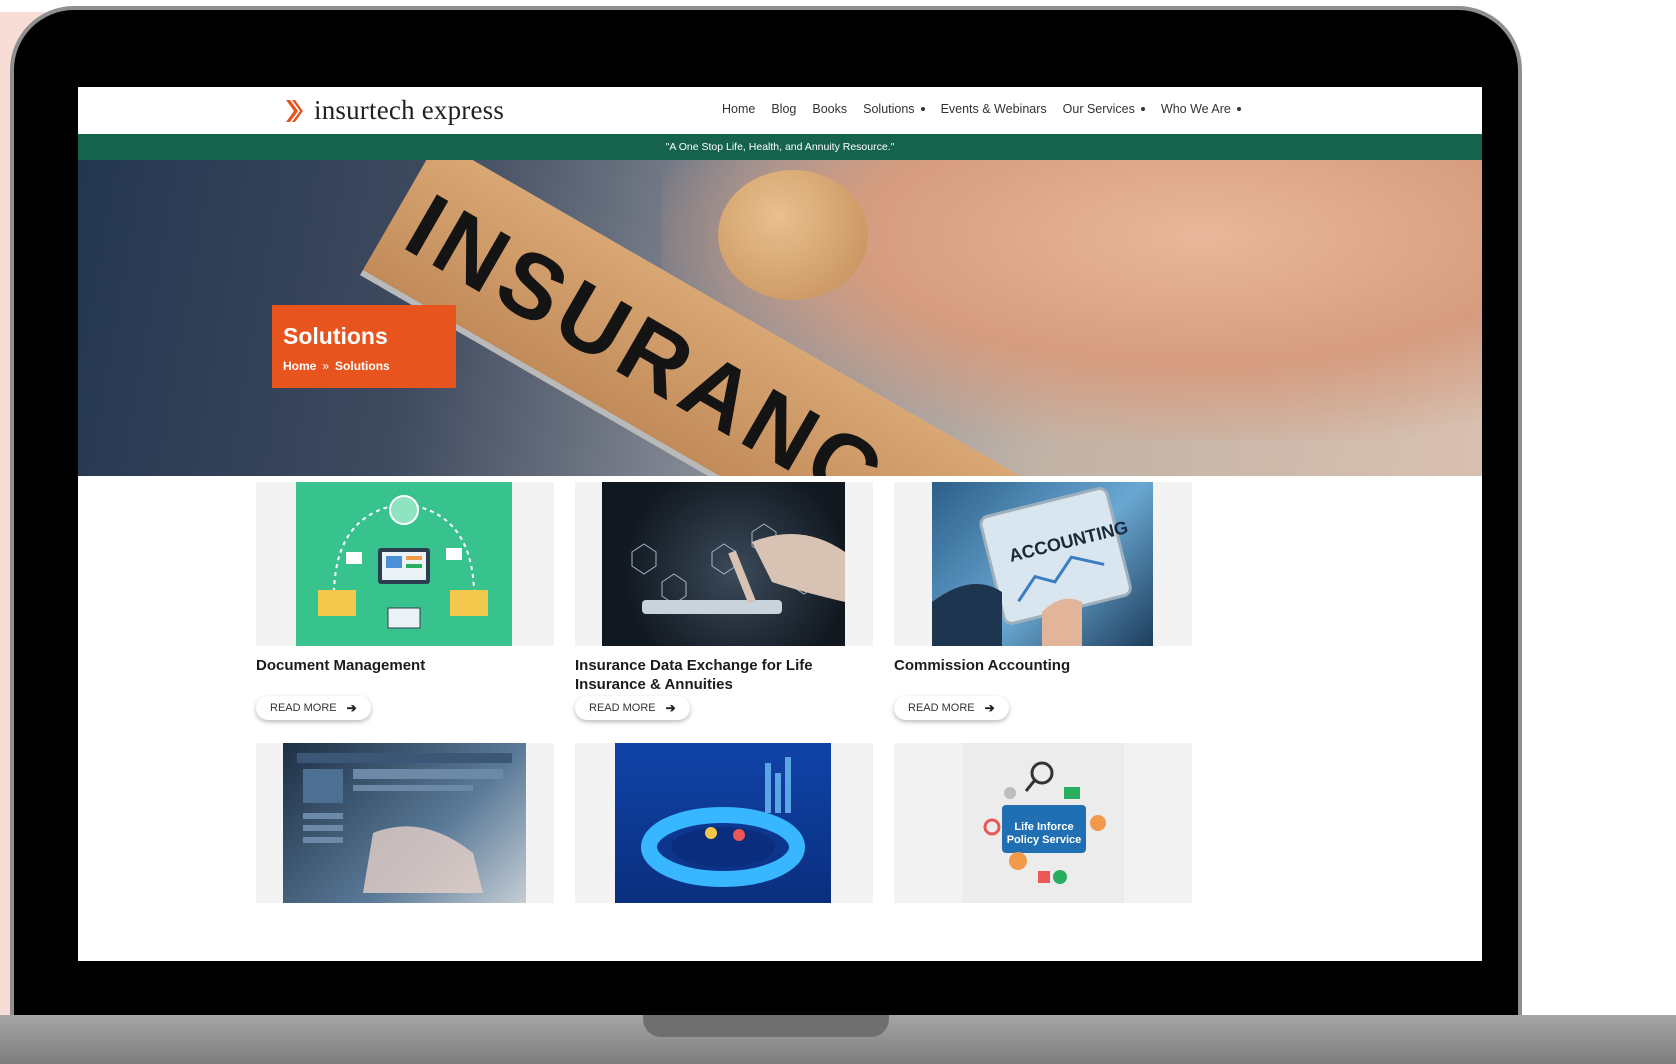 The width and height of the screenshot is (1676, 1064). I want to click on nav-books: Books, so click(829, 109).